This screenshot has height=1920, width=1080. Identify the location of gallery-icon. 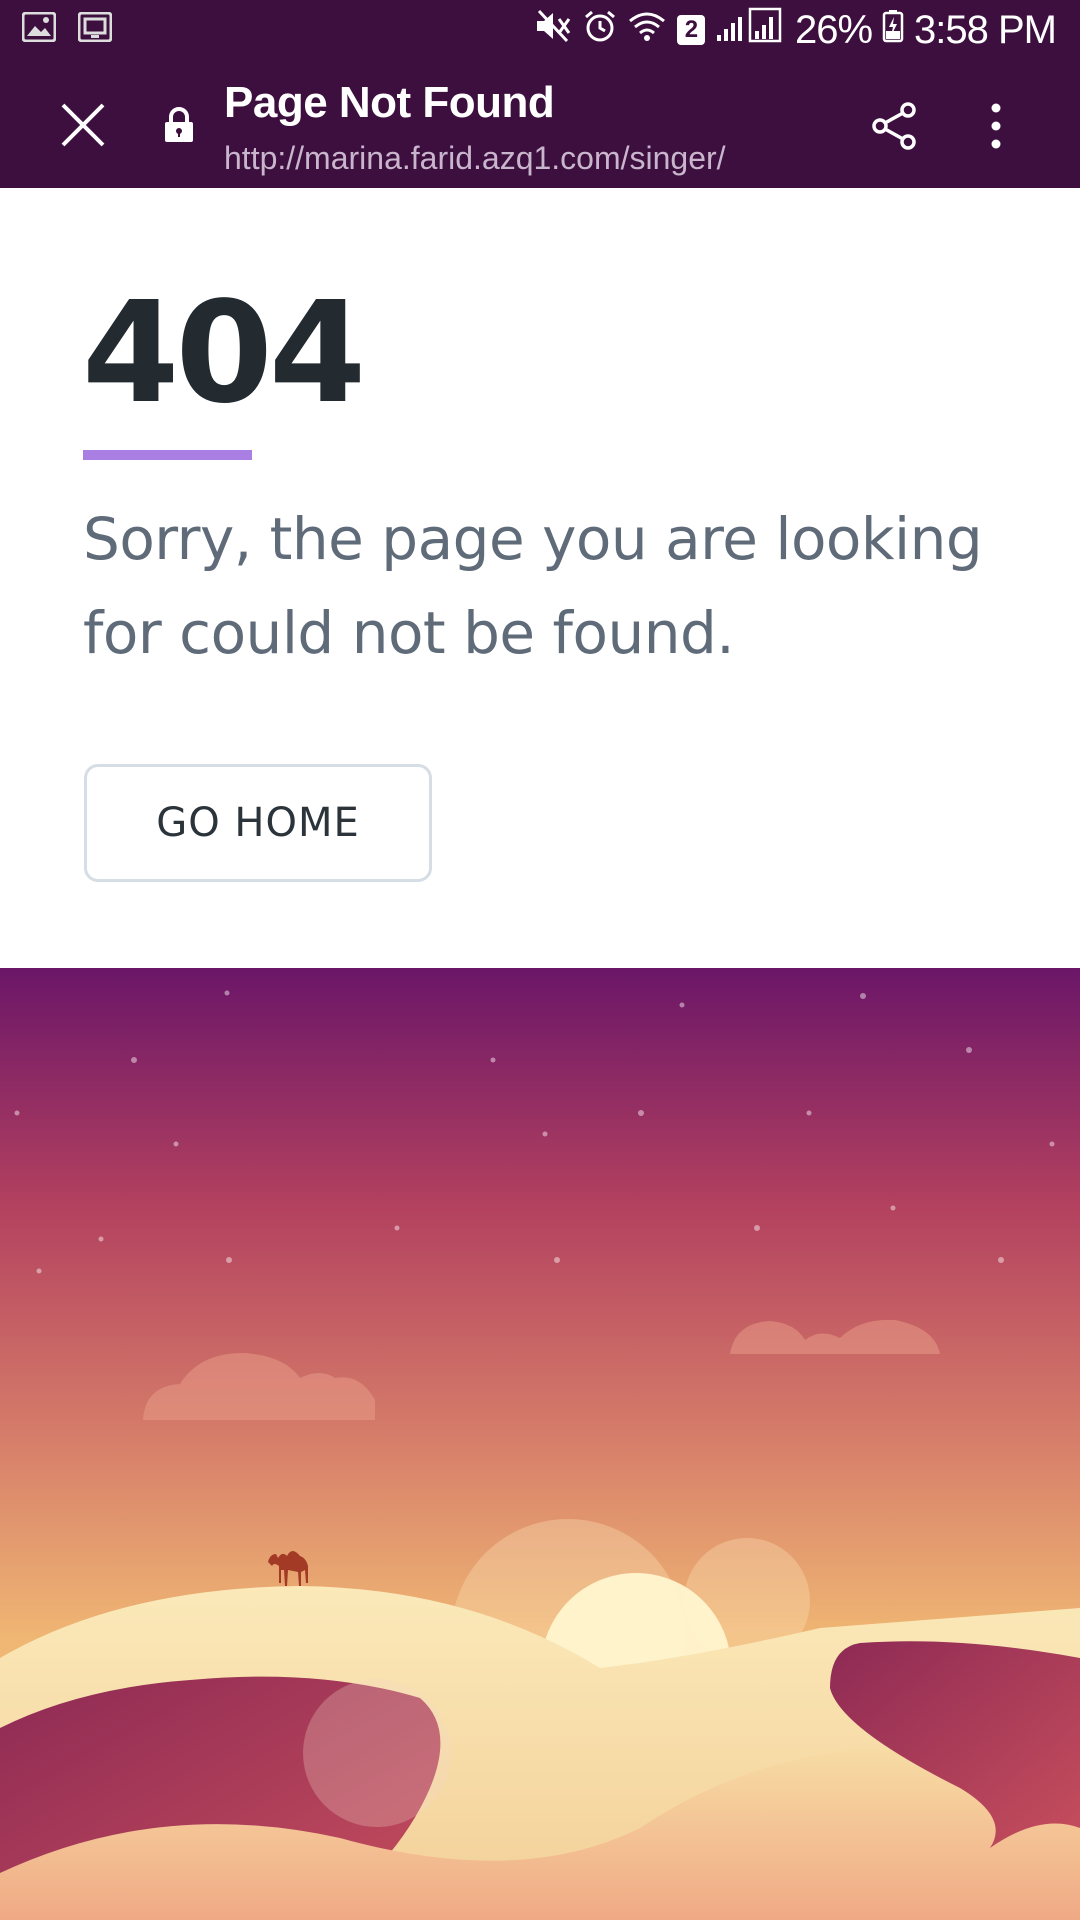
(39, 29).